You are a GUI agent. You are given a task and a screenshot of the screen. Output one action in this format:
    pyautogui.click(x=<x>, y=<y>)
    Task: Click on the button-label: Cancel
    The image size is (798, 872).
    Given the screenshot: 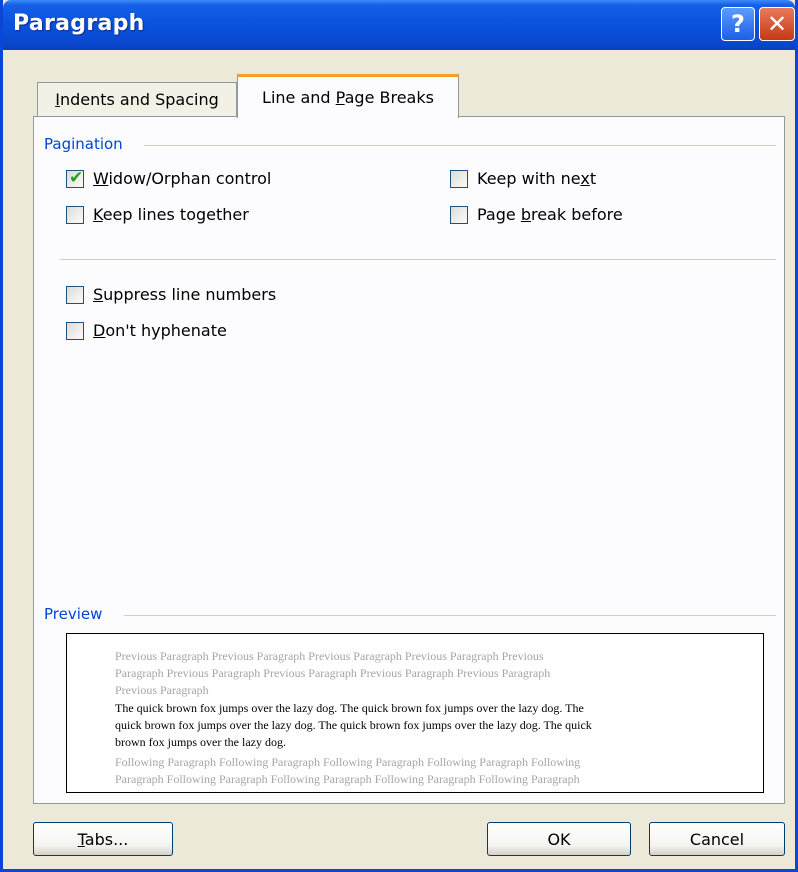 What is the action you would take?
    pyautogui.click(x=717, y=839)
    